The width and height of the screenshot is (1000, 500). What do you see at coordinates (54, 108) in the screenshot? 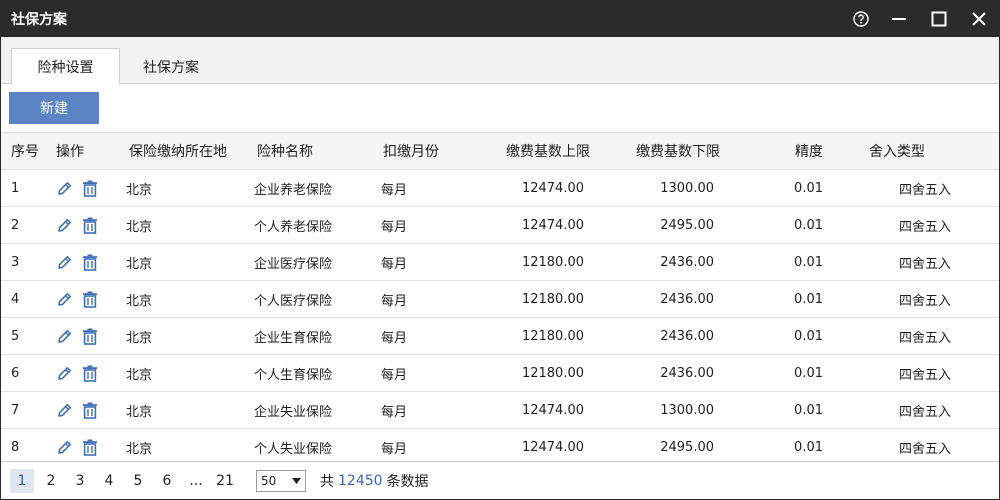
I see `new-button: 新建` at bounding box center [54, 108].